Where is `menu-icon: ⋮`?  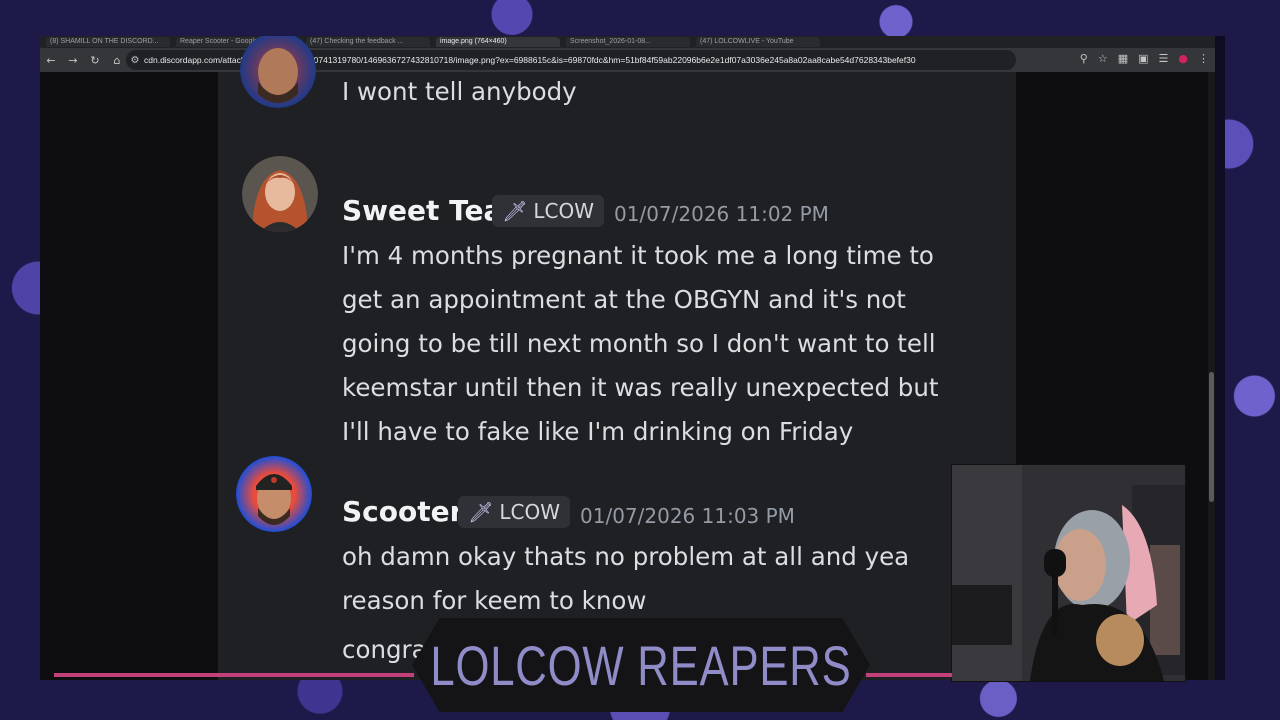
menu-icon: ⋮ is located at coordinates (1203, 58).